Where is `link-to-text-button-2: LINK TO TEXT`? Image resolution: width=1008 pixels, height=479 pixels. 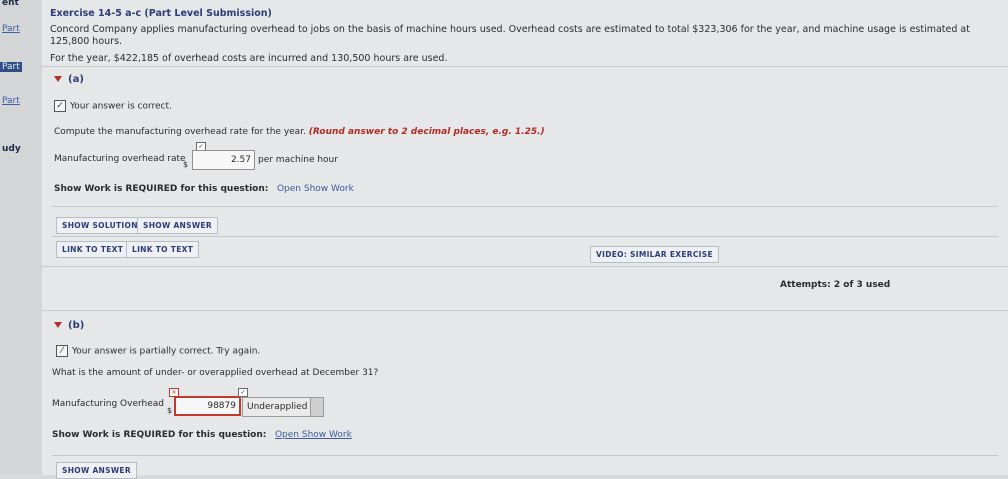
link-to-text-button-2: LINK TO TEXT is located at coordinates (163, 249).